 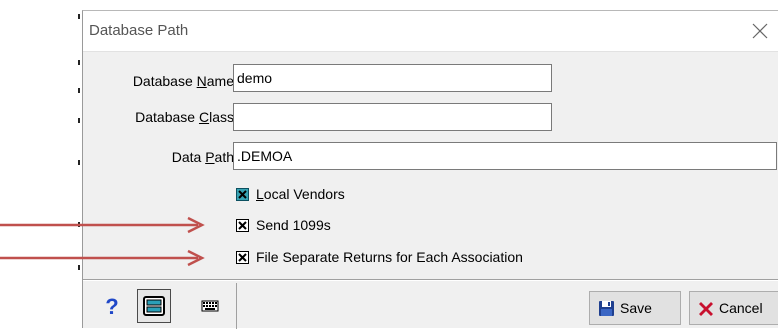 I want to click on close-icon, so click(x=760, y=31).